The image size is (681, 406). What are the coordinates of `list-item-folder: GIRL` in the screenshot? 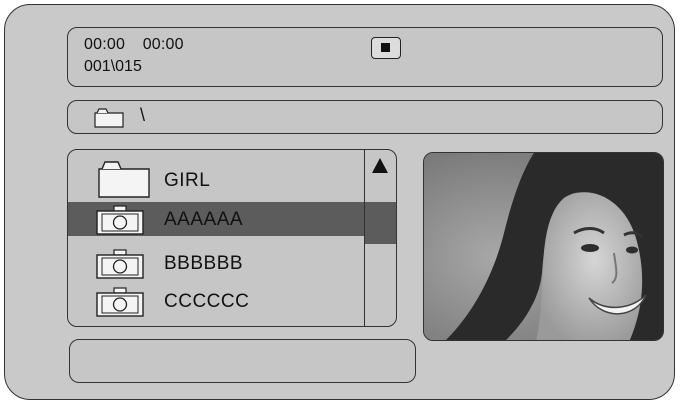 It's located at (216, 178).